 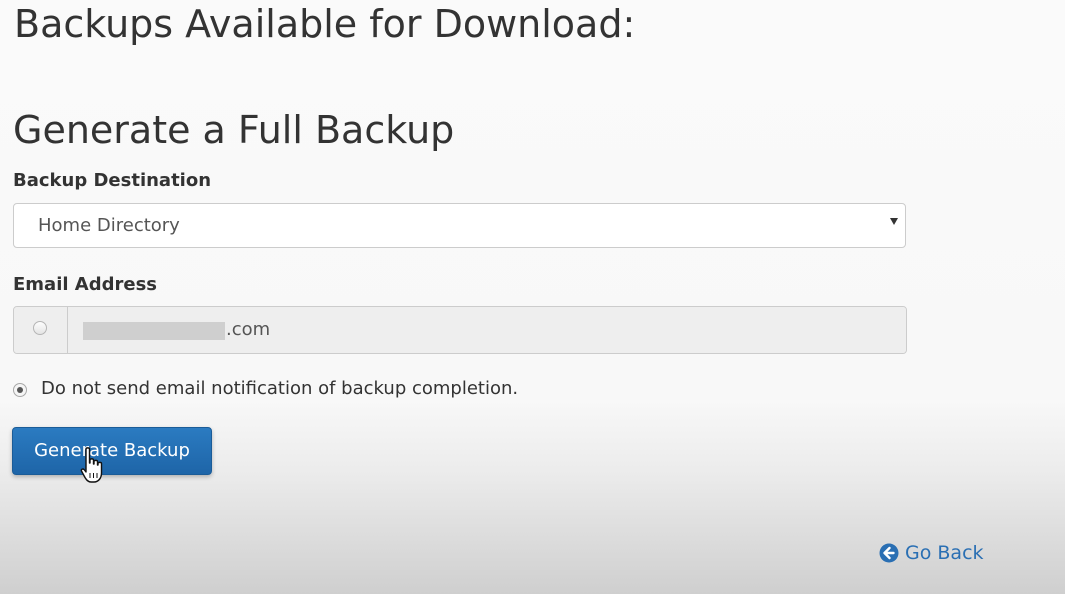 I want to click on email-address-group: .com, so click(x=460, y=330).